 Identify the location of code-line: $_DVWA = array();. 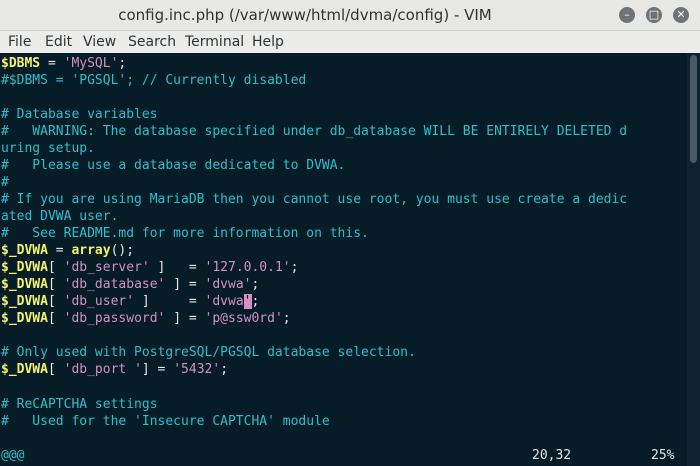
(67, 250).